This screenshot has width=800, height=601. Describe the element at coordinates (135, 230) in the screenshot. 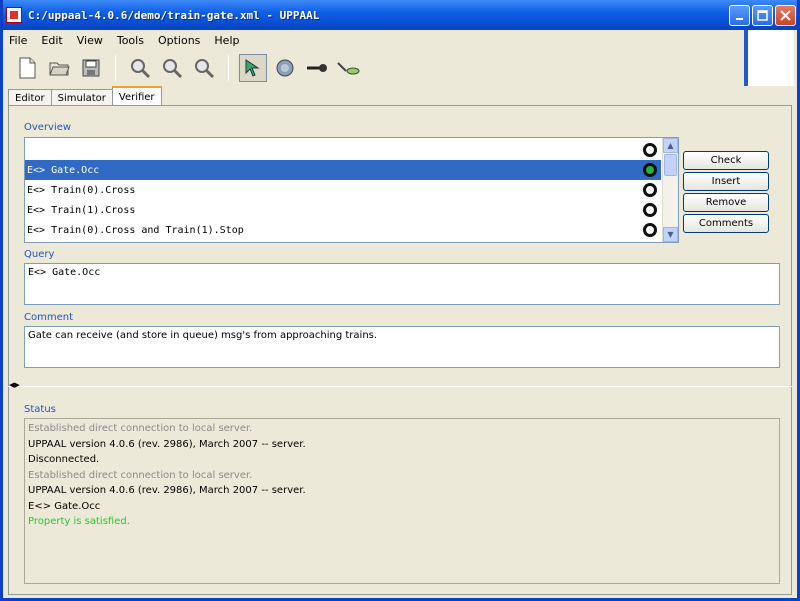

I see `query-text: E<> Train(0).Cross and Train(1).Stop` at that location.